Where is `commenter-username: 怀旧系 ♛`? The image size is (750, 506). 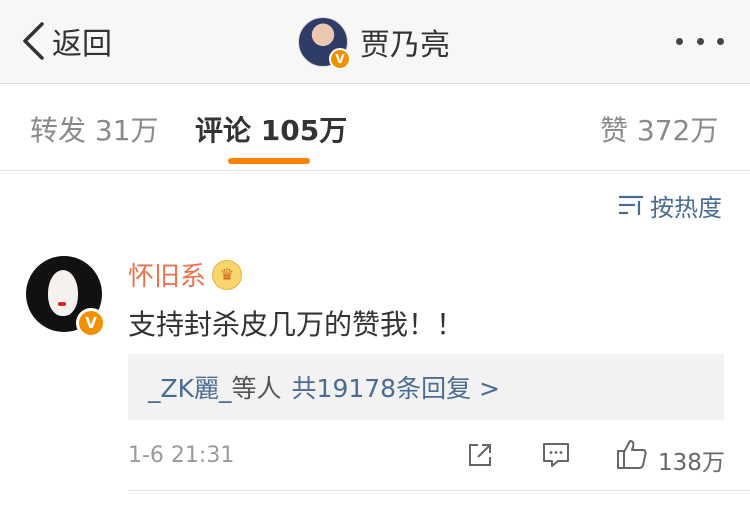
commenter-username: 怀旧系 ♛ is located at coordinates (185, 274).